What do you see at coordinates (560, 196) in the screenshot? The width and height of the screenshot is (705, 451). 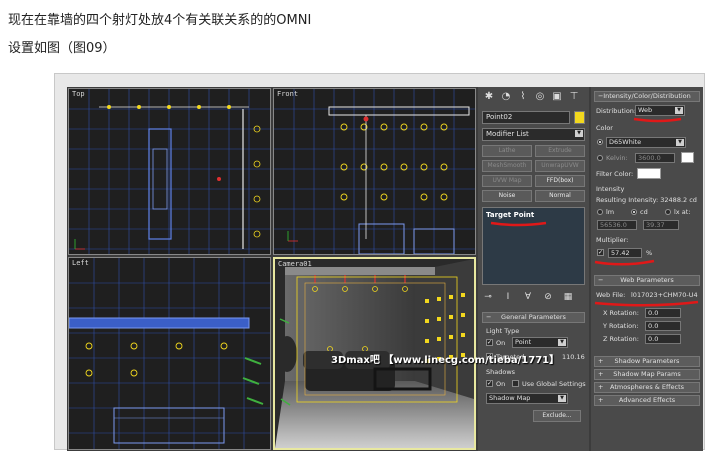 I see `normal-button: Normal` at bounding box center [560, 196].